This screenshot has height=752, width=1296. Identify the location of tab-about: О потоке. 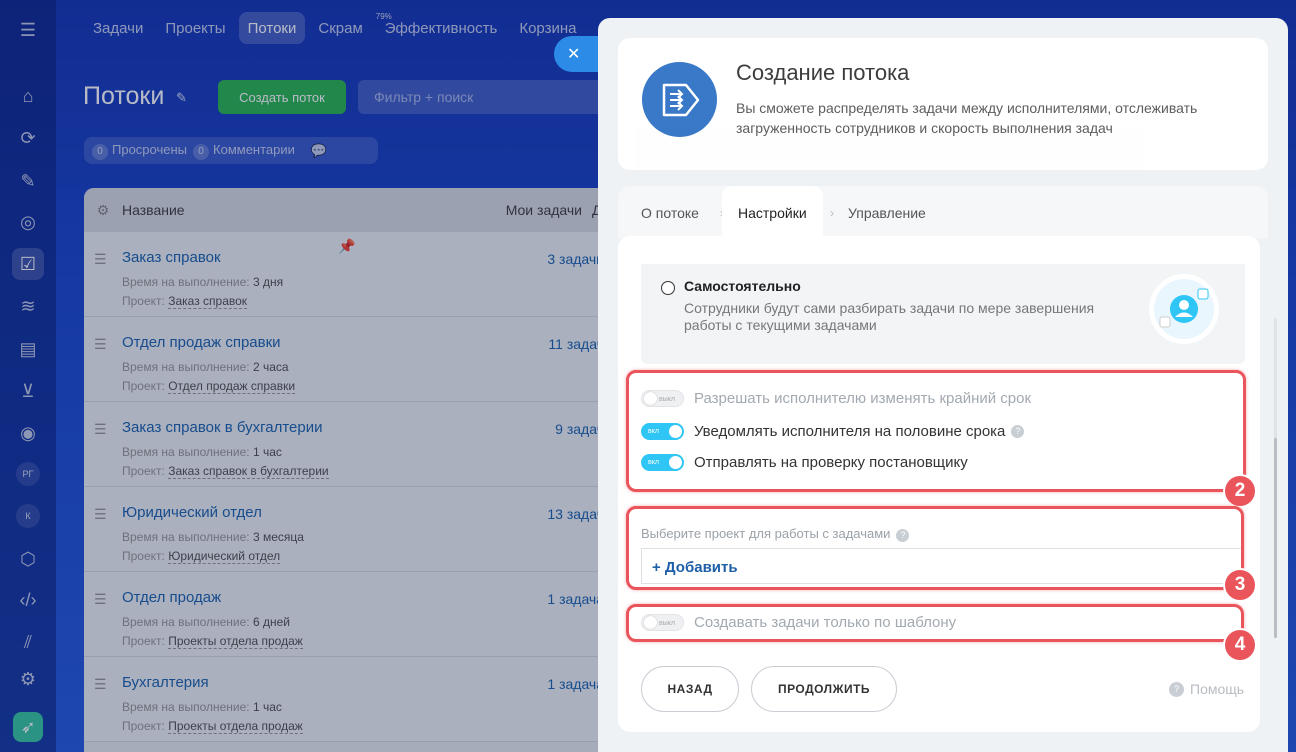
(670, 212).